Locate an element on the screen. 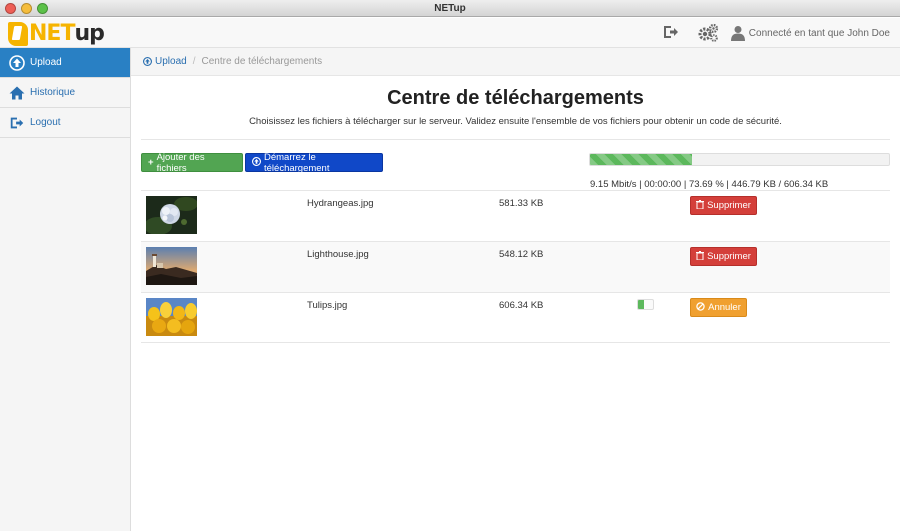 The width and height of the screenshot is (900, 531). window-title: NETup is located at coordinates (450, 8).